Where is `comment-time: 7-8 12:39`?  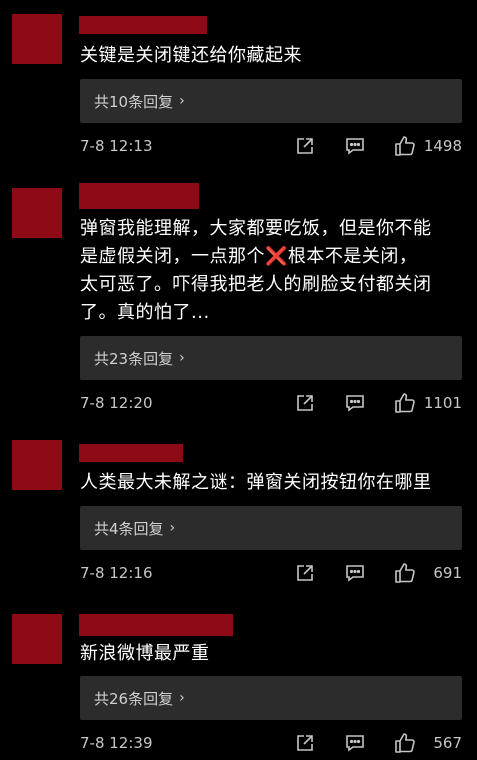 comment-time: 7-8 12:39 is located at coordinates (116, 743).